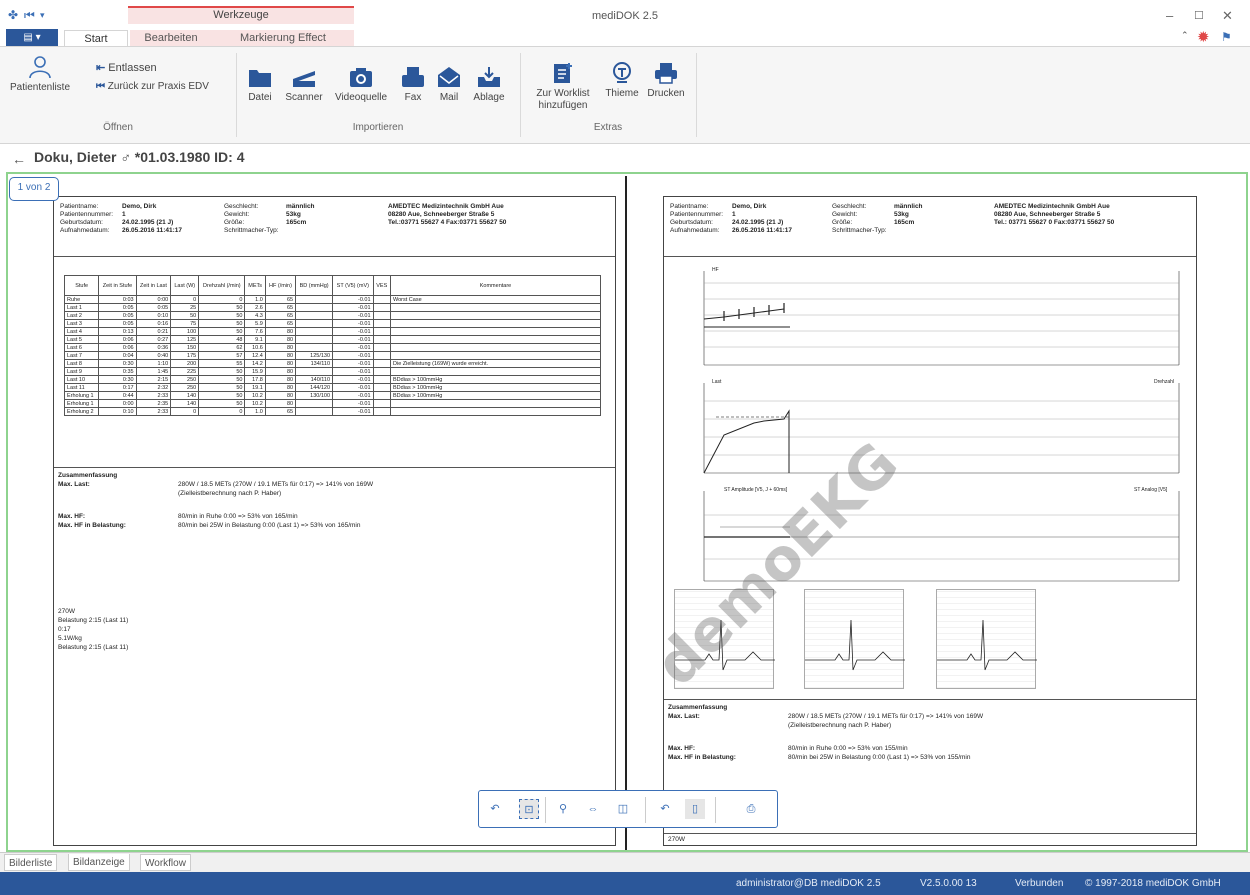  I want to click on st-chart-label: ST Amplitude [V5, J + 60ms], so click(756, 490).